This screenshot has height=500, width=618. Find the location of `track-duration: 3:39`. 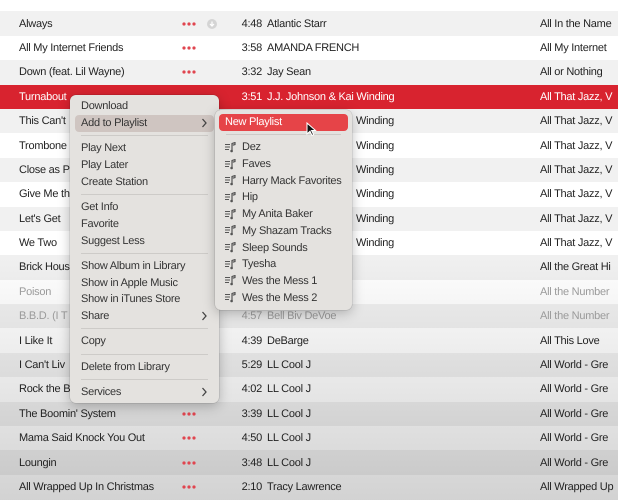

track-duration: 3:39 is located at coordinates (252, 414).